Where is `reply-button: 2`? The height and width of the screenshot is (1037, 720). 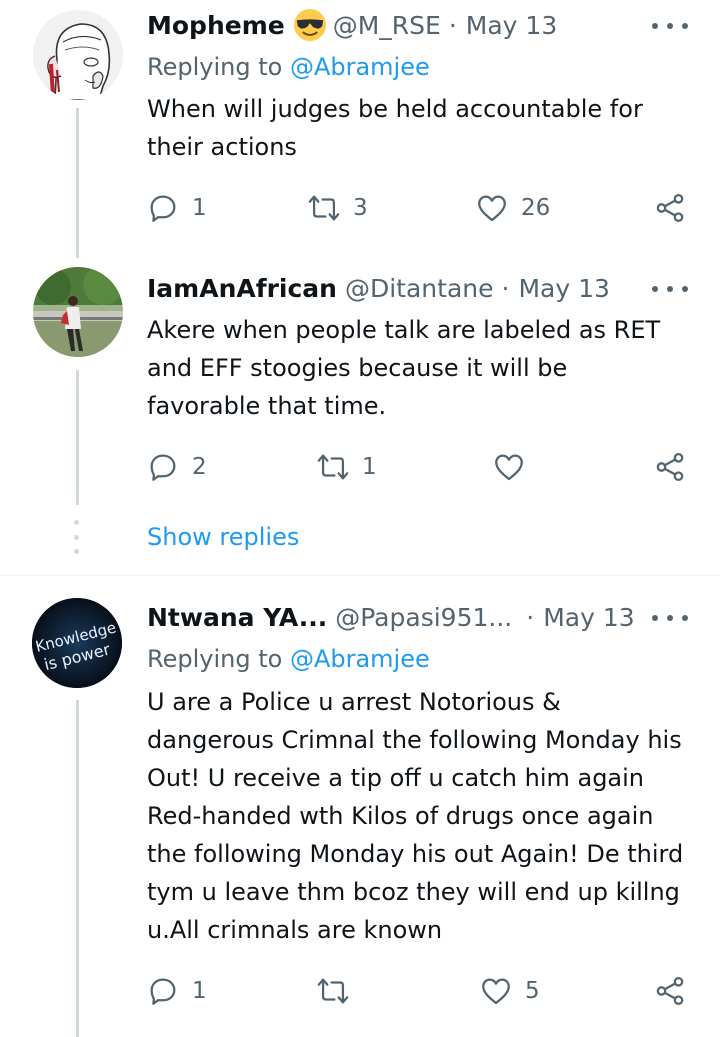 reply-button: 2 is located at coordinates (176, 467).